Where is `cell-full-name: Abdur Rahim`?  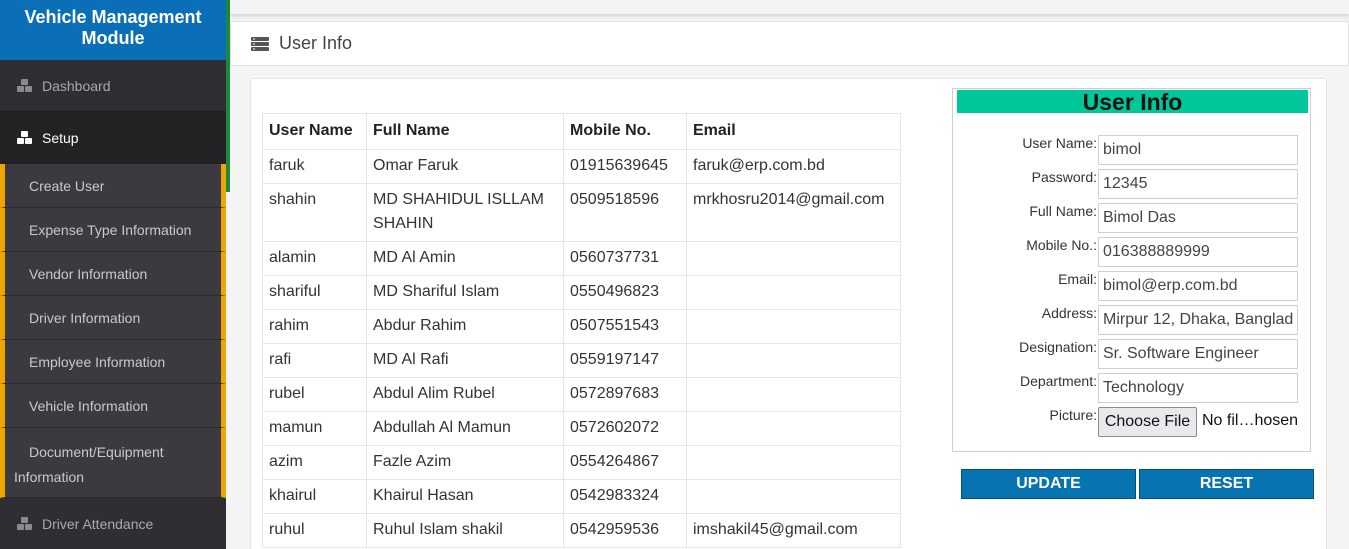
cell-full-name: Abdur Rahim is located at coordinates (465, 326).